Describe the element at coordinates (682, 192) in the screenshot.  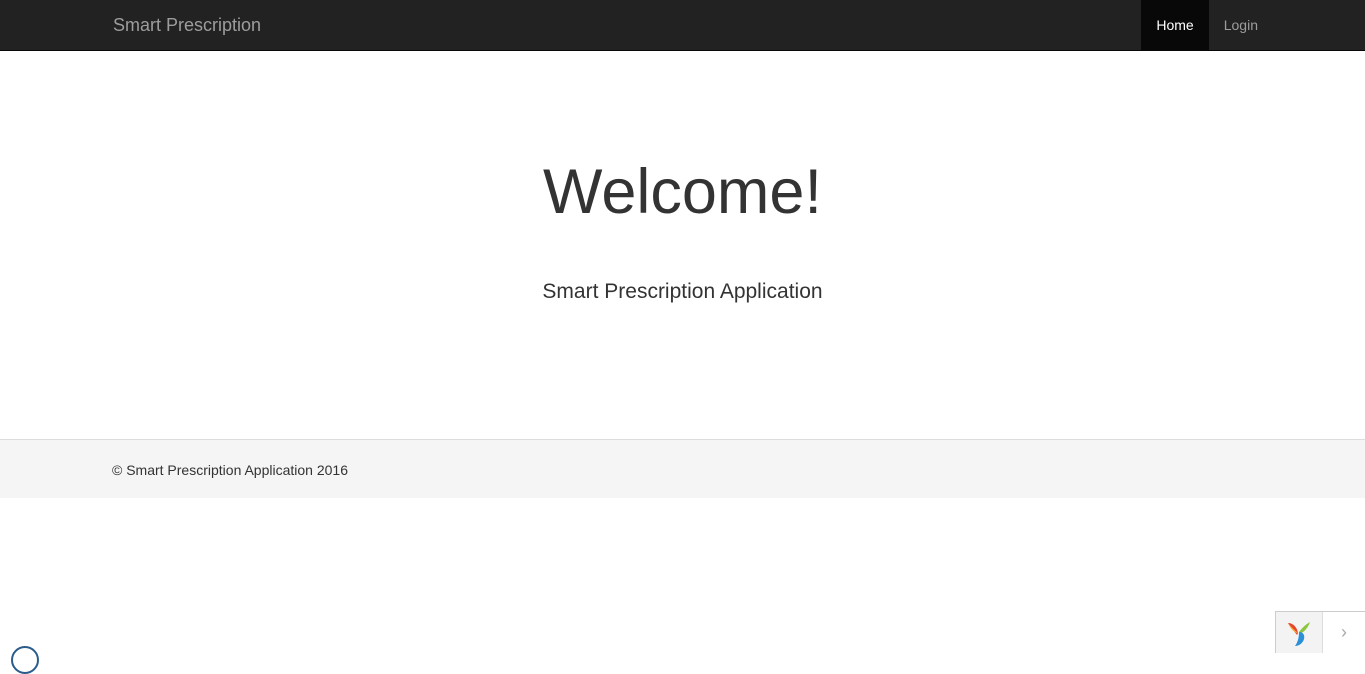
I see `welcome-heading: Welcome!` at that location.